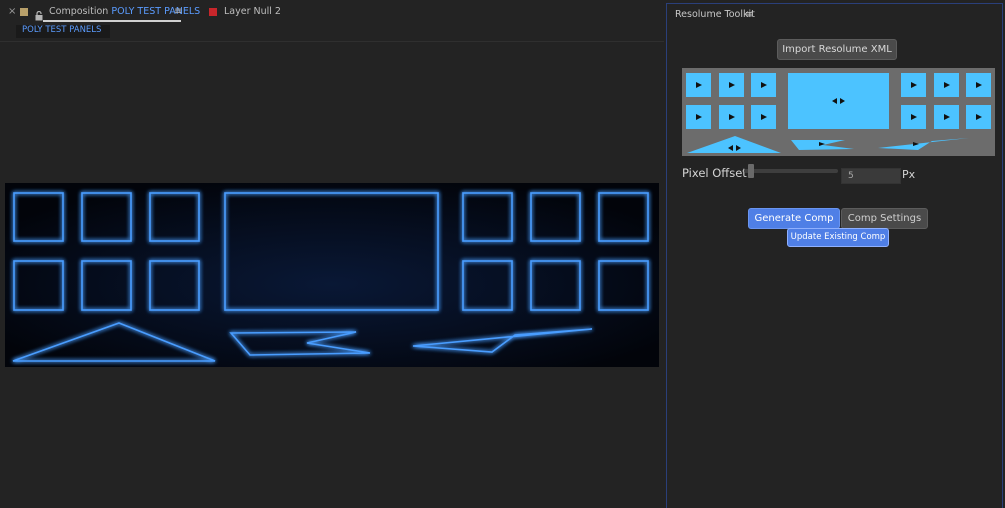  Describe the element at coordinates (884, 218) in the screenshot. I see `comp-settings-button: Comp Settings` at that location.